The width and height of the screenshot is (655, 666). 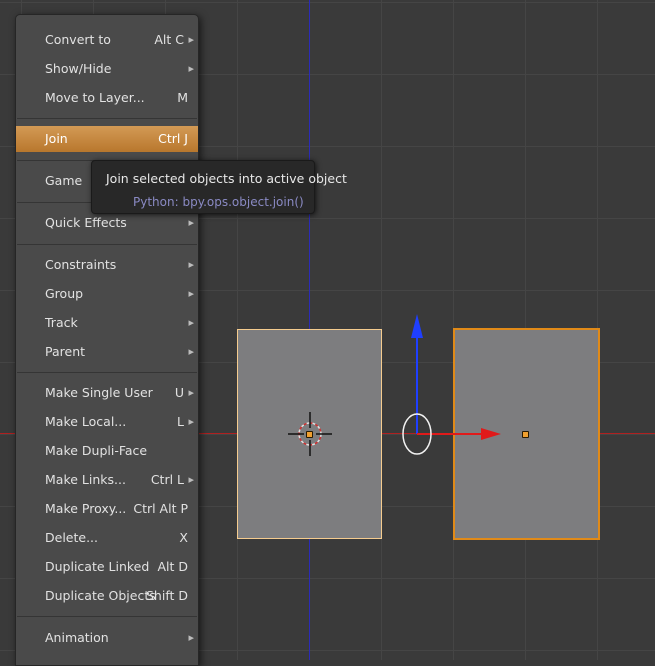 I want to click on menu-item-duplicate-linked: Duplicate Linked Alt D, so click(x=107, y=567).